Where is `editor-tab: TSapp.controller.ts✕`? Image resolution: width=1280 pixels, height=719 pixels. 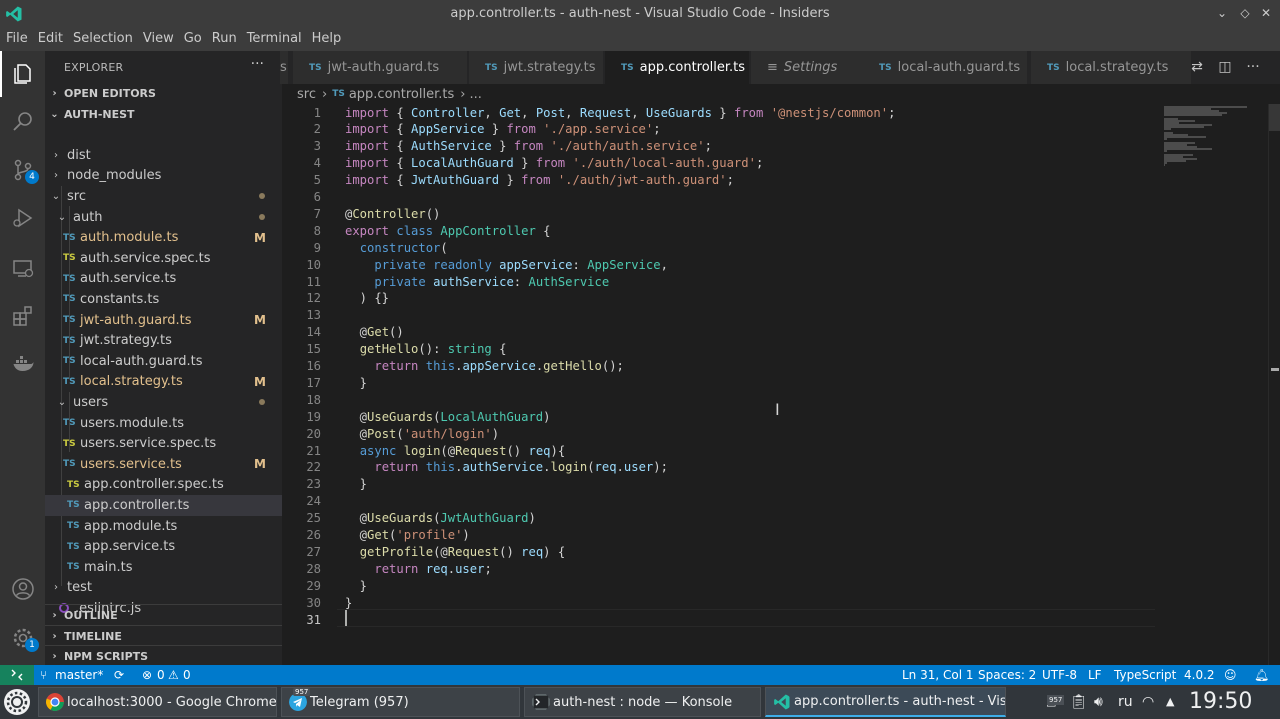
editor-tab: TSapp.controller.ts✕ is located at coordinates (677, 67).